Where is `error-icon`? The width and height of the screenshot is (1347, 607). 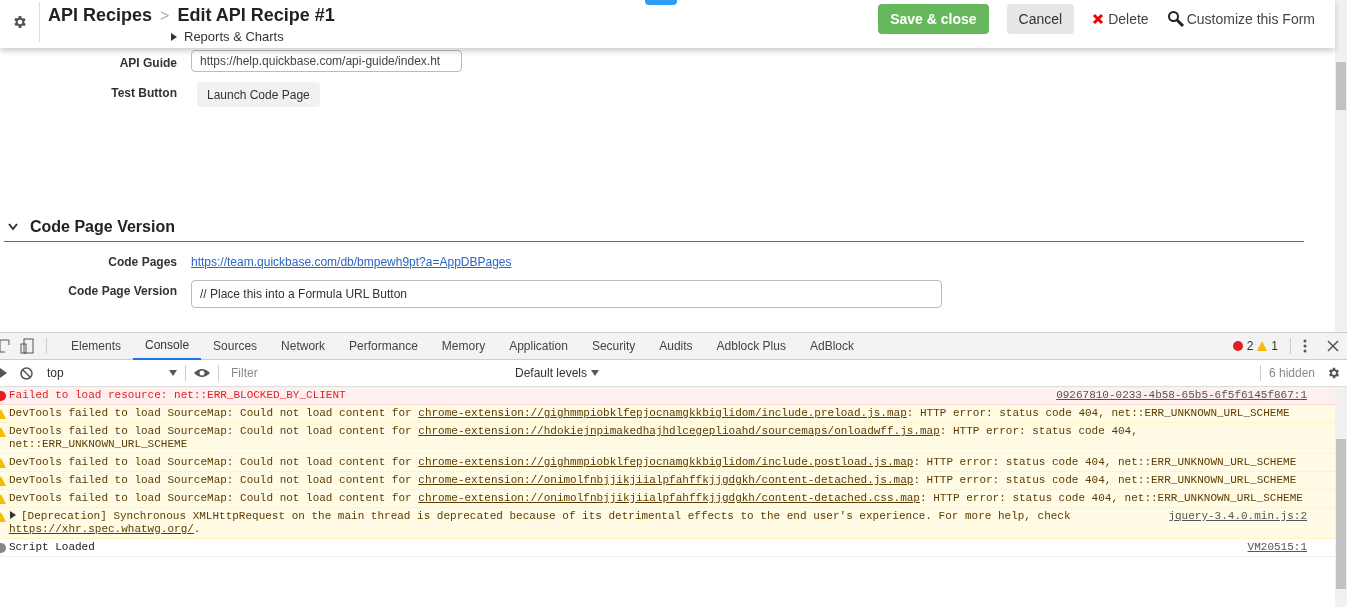 error-icon is located at coordinates (1237, 346).